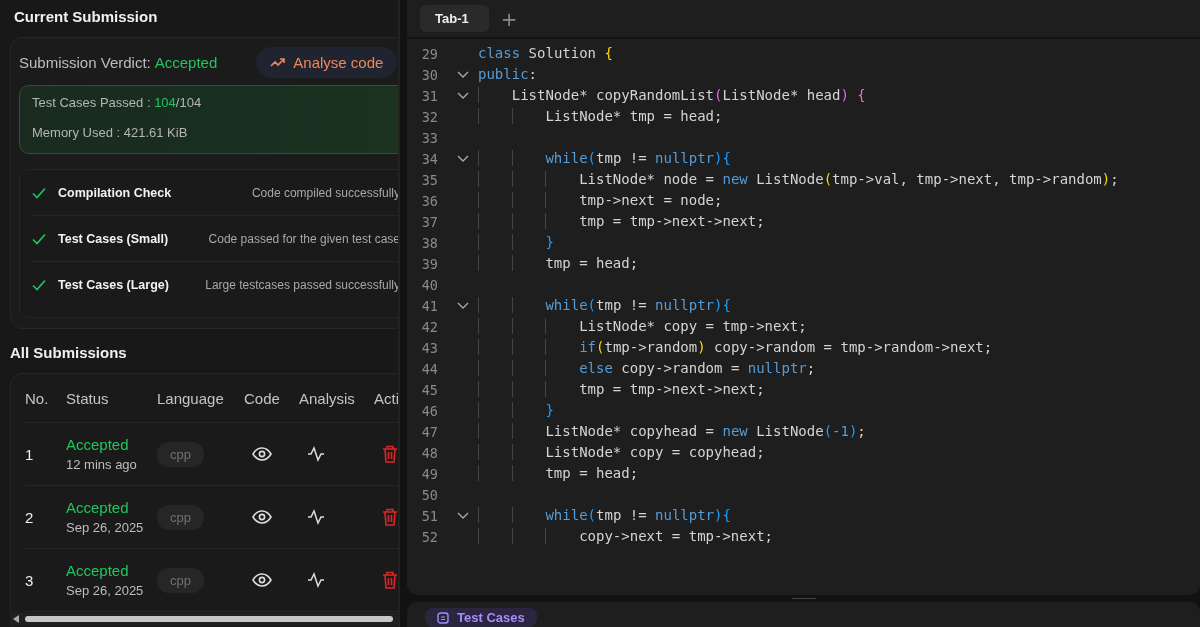  What do you see at coordinates (429, 326) in the screenshot?
I see `line-number: 42` at bounding box center [429, 326].